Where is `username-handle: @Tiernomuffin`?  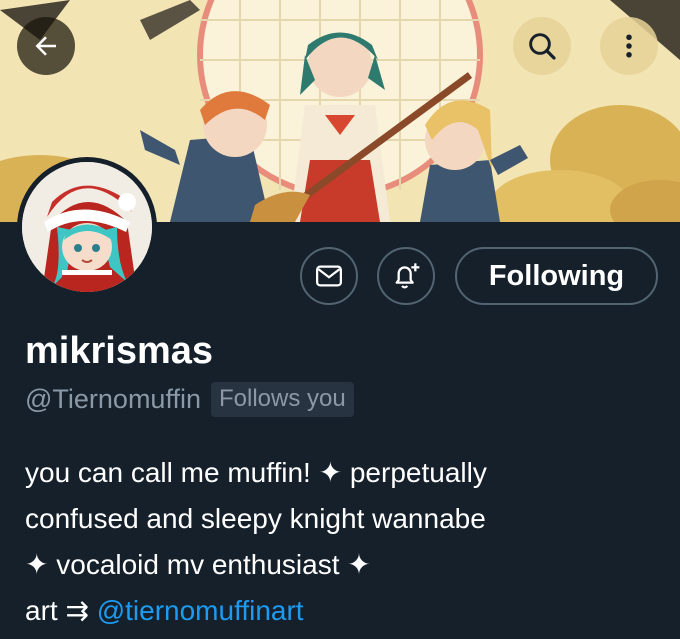 username-handle: @Tiernomuffin is located at coordinates (113, 399).